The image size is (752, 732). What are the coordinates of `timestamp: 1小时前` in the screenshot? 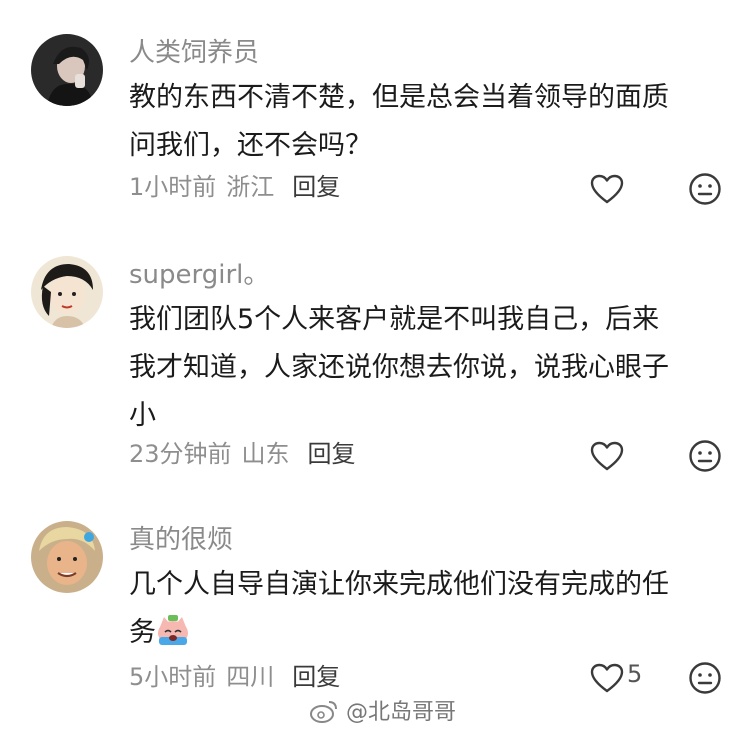 It's located at (173, 187).